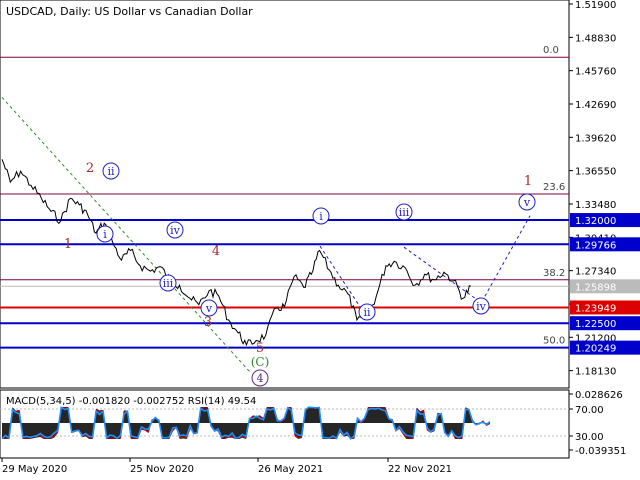  What do you see at coordinates (260, 348) in the screenshot?
I see `wave-label-red: 5` at bounding box center [260, 348].